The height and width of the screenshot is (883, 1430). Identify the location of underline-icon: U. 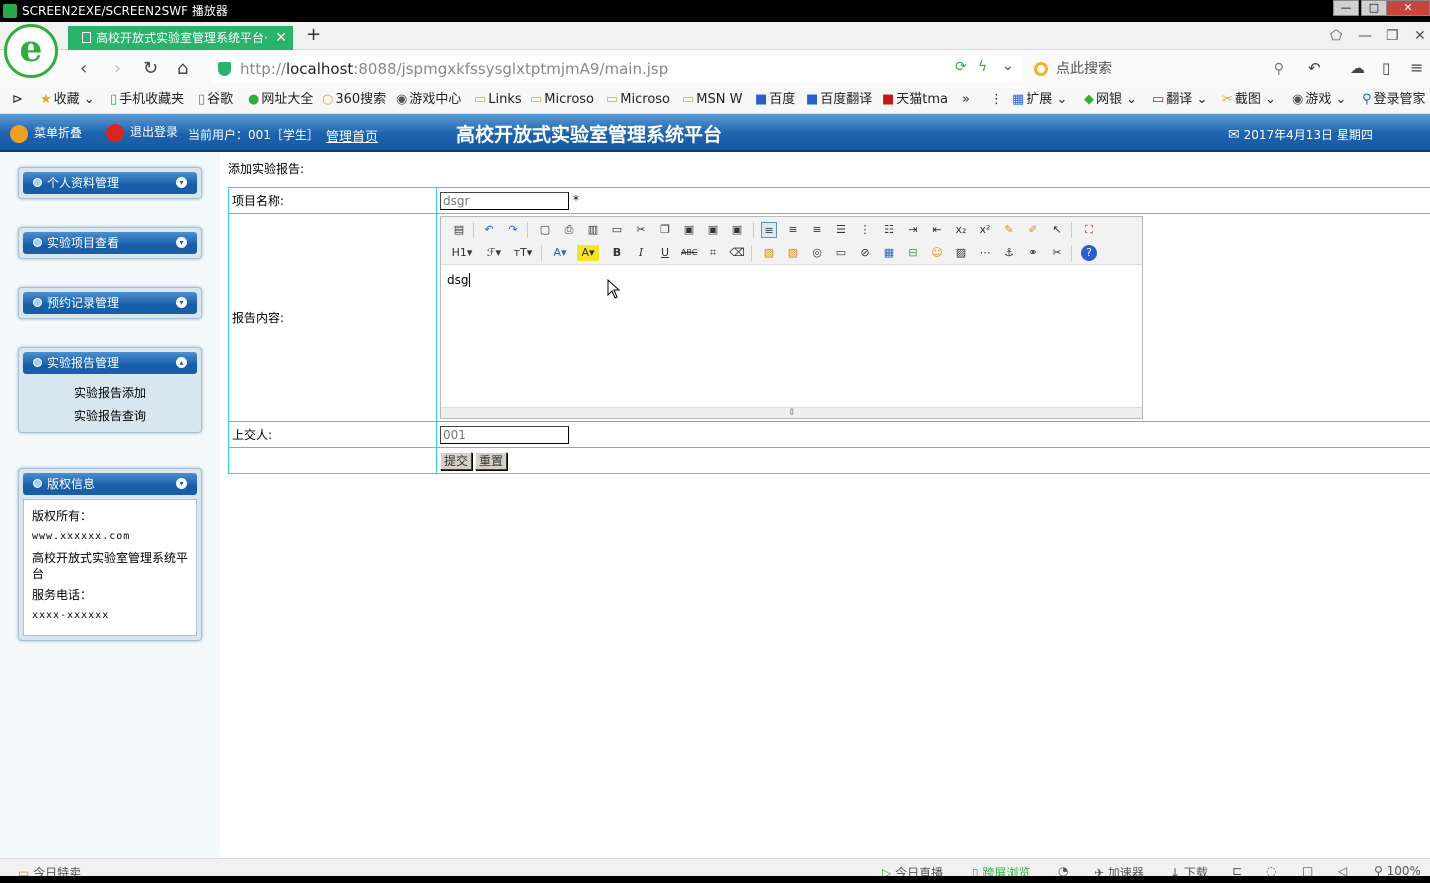
(665, 253).